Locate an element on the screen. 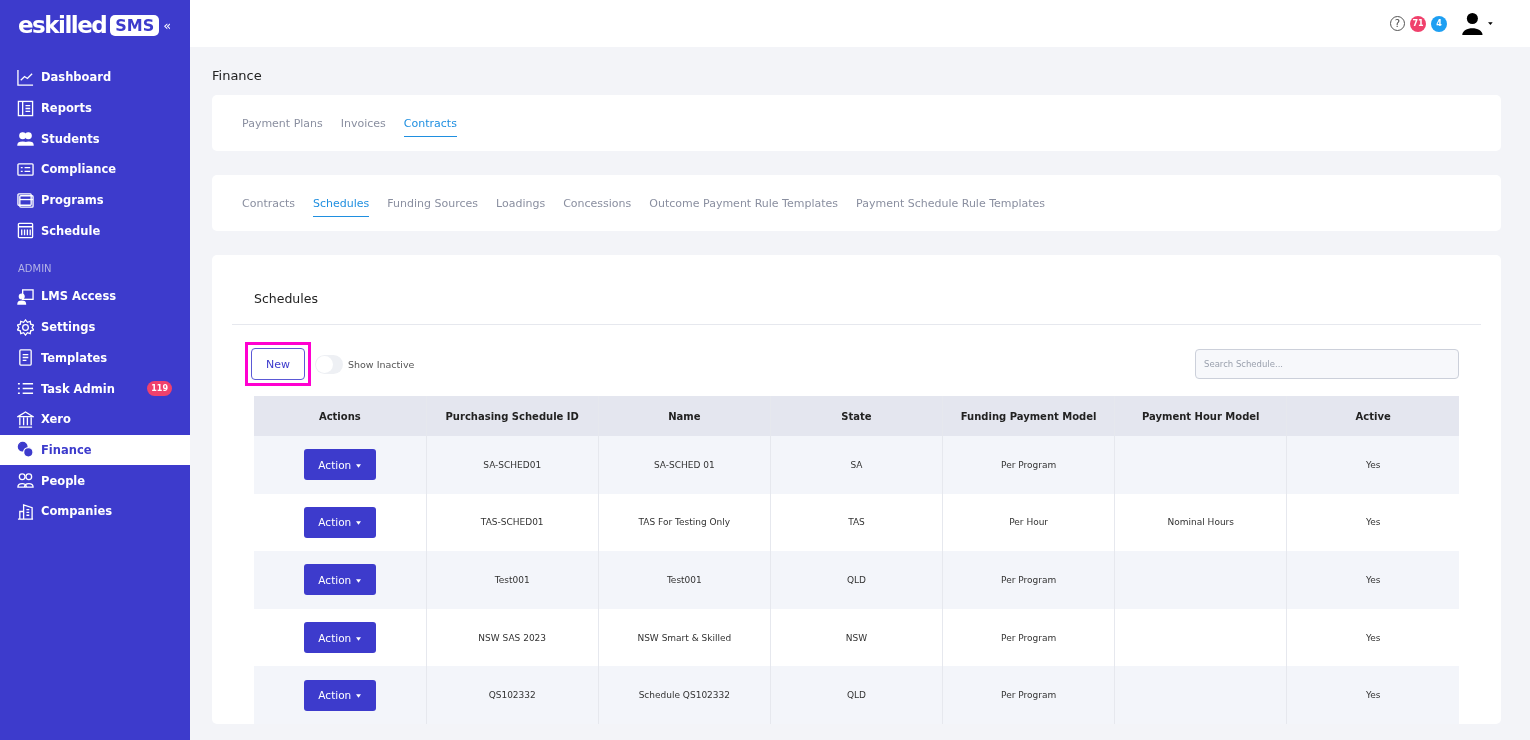  column-header: State is located at coordinates (856, 416).